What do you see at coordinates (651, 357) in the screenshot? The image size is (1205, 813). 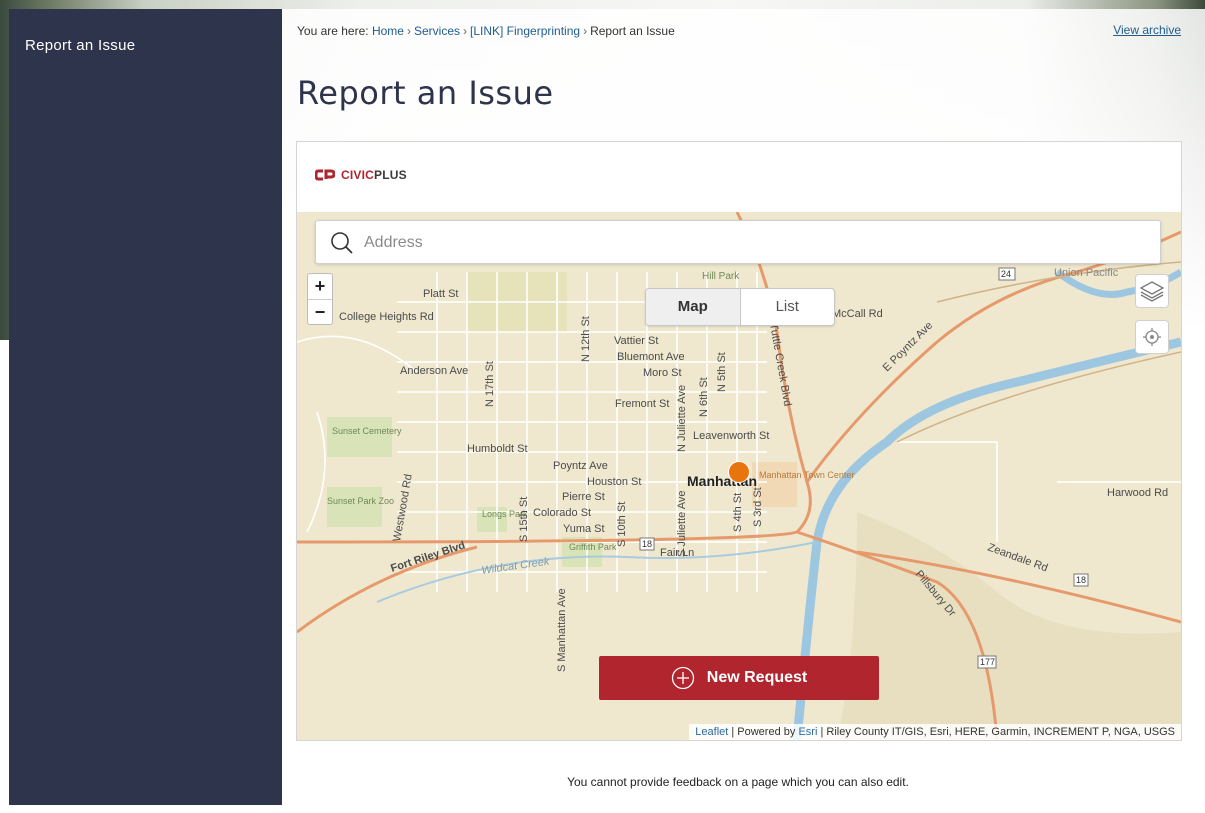 I see `map-label-bluemont: Bluemont Ave` at bounding box center [651, 357].